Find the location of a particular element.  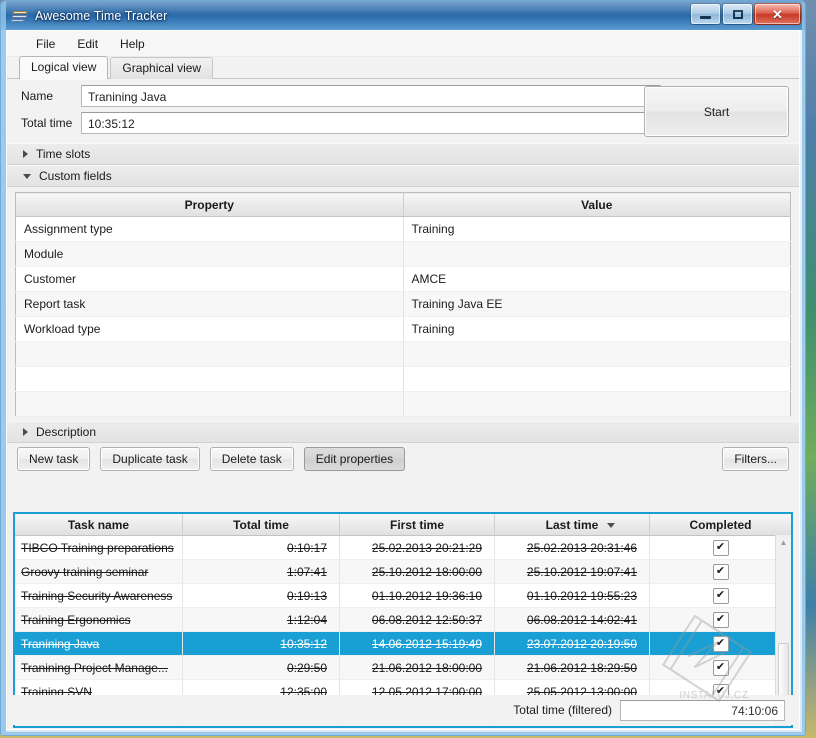

cell-first-time: 06.08.2012 12:50:37 is located at coordinates (417, 619).